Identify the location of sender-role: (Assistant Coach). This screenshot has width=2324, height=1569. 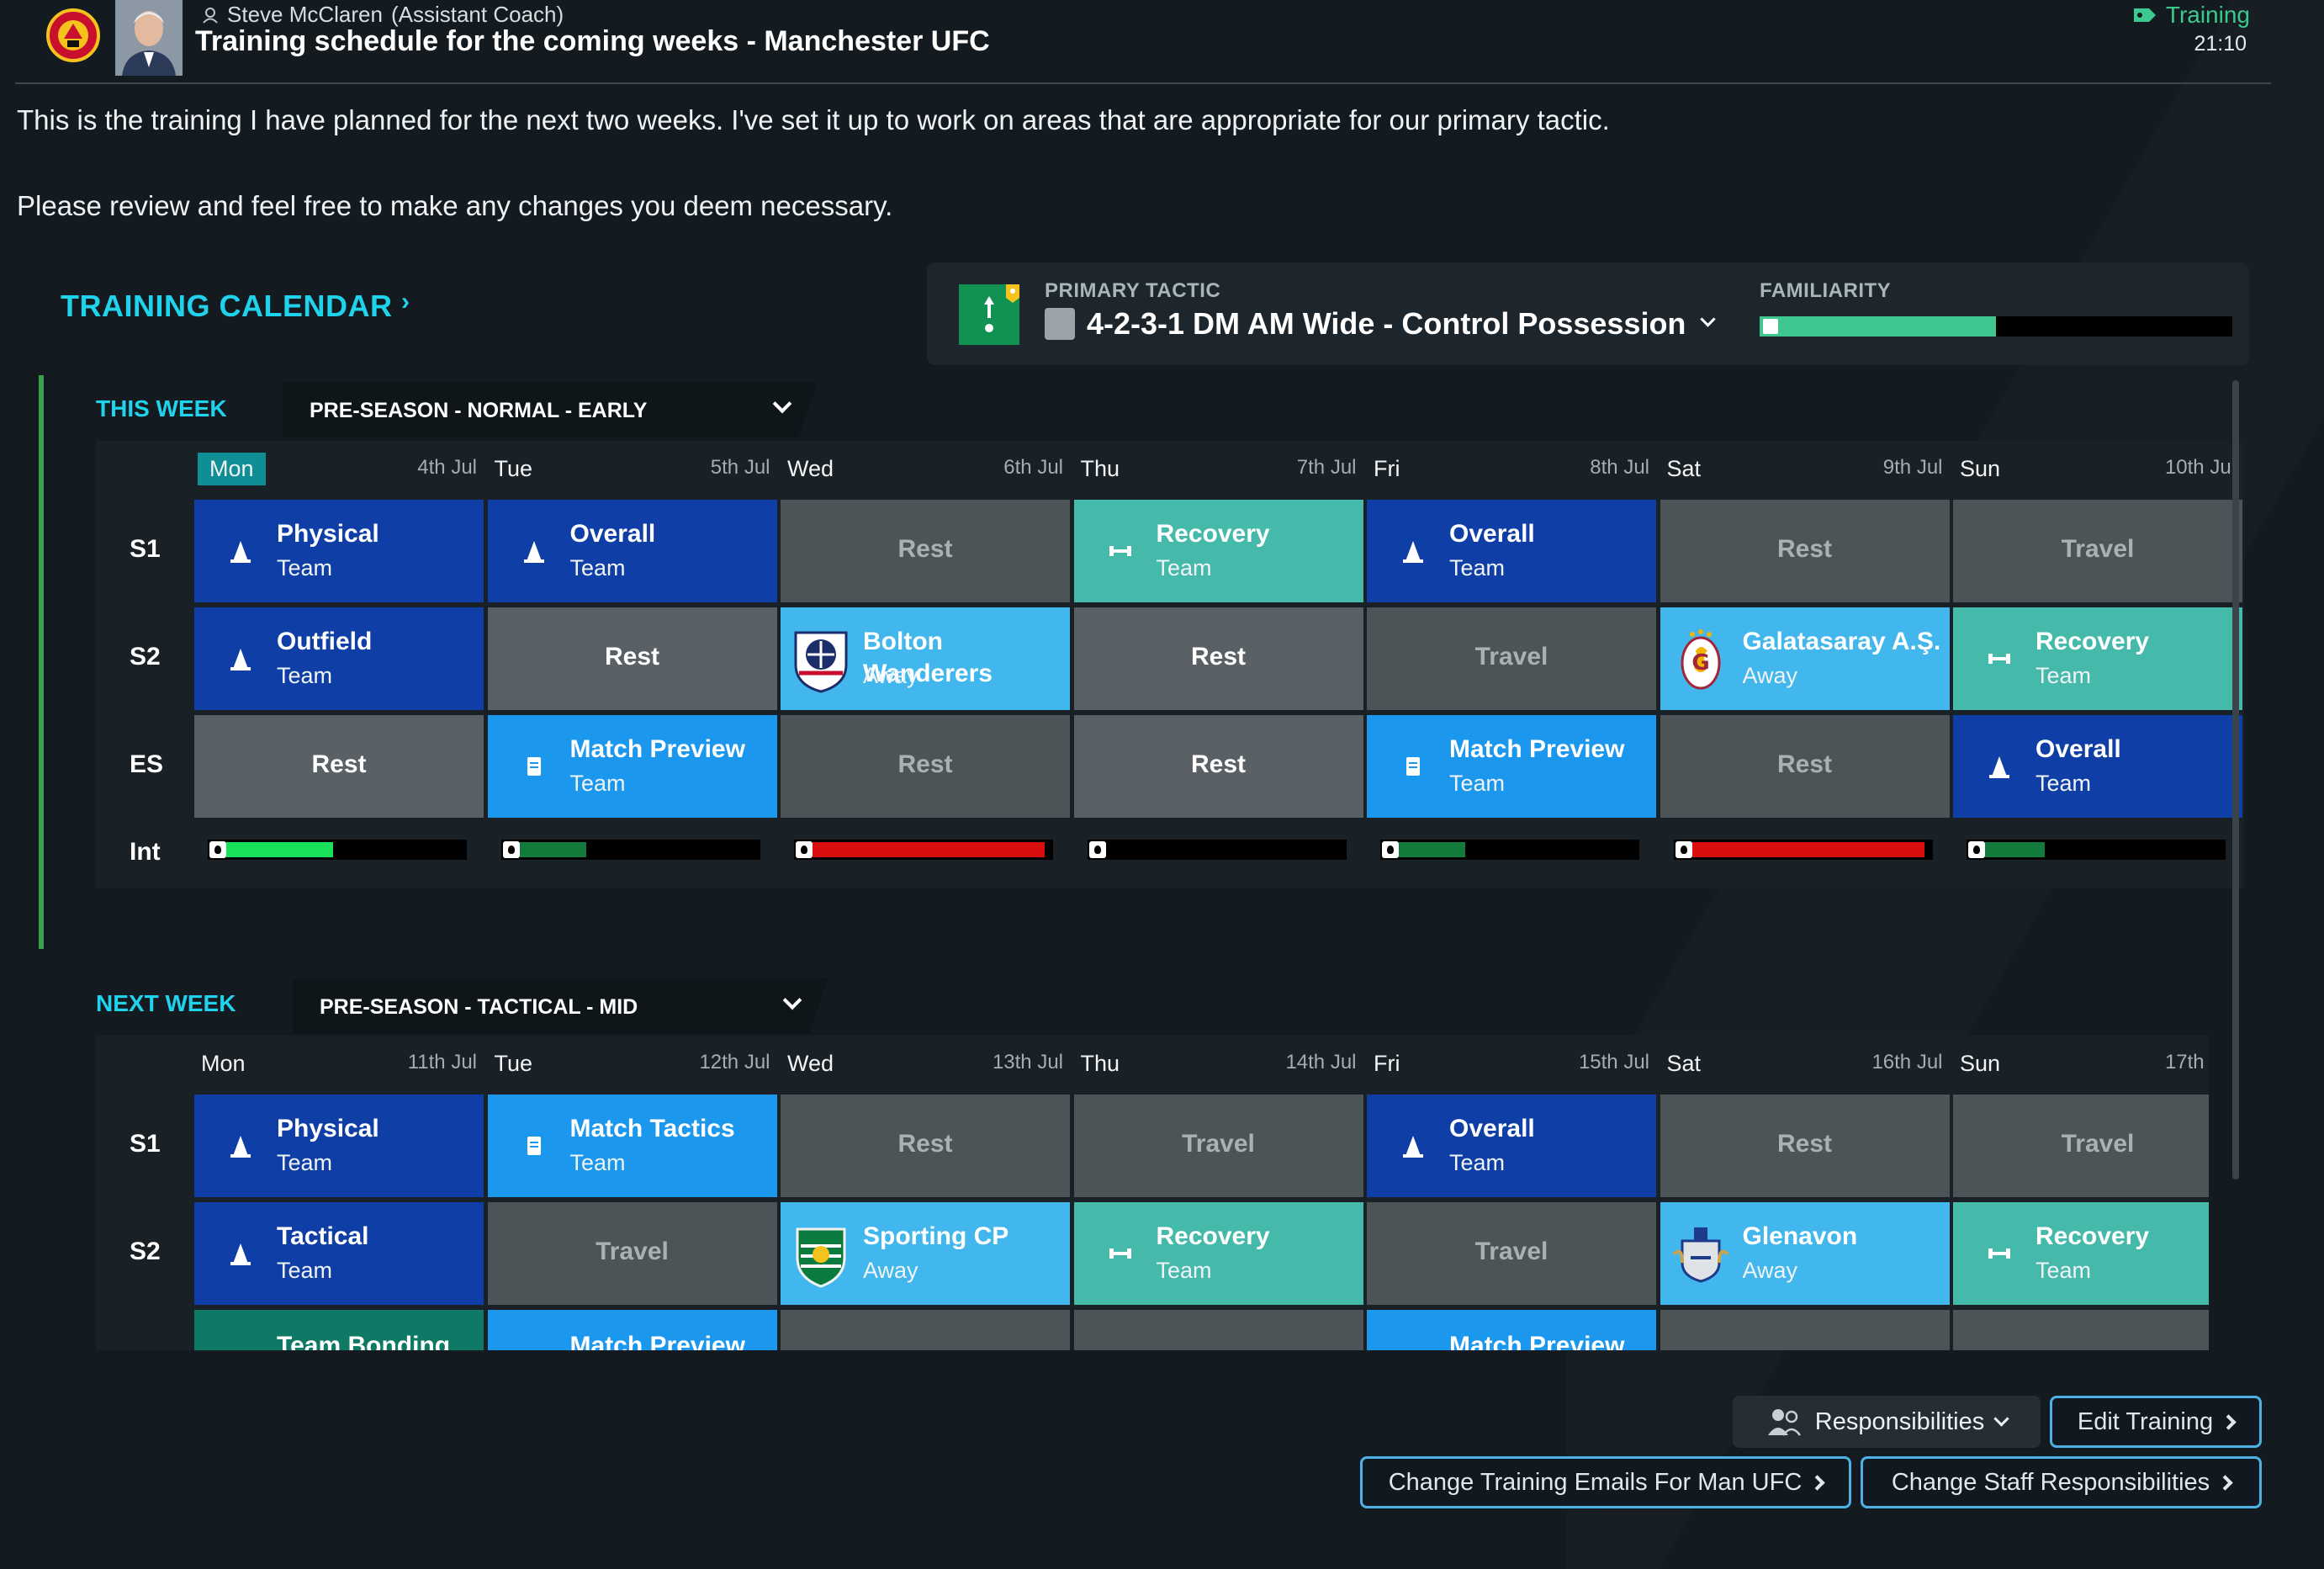
(477, 15).